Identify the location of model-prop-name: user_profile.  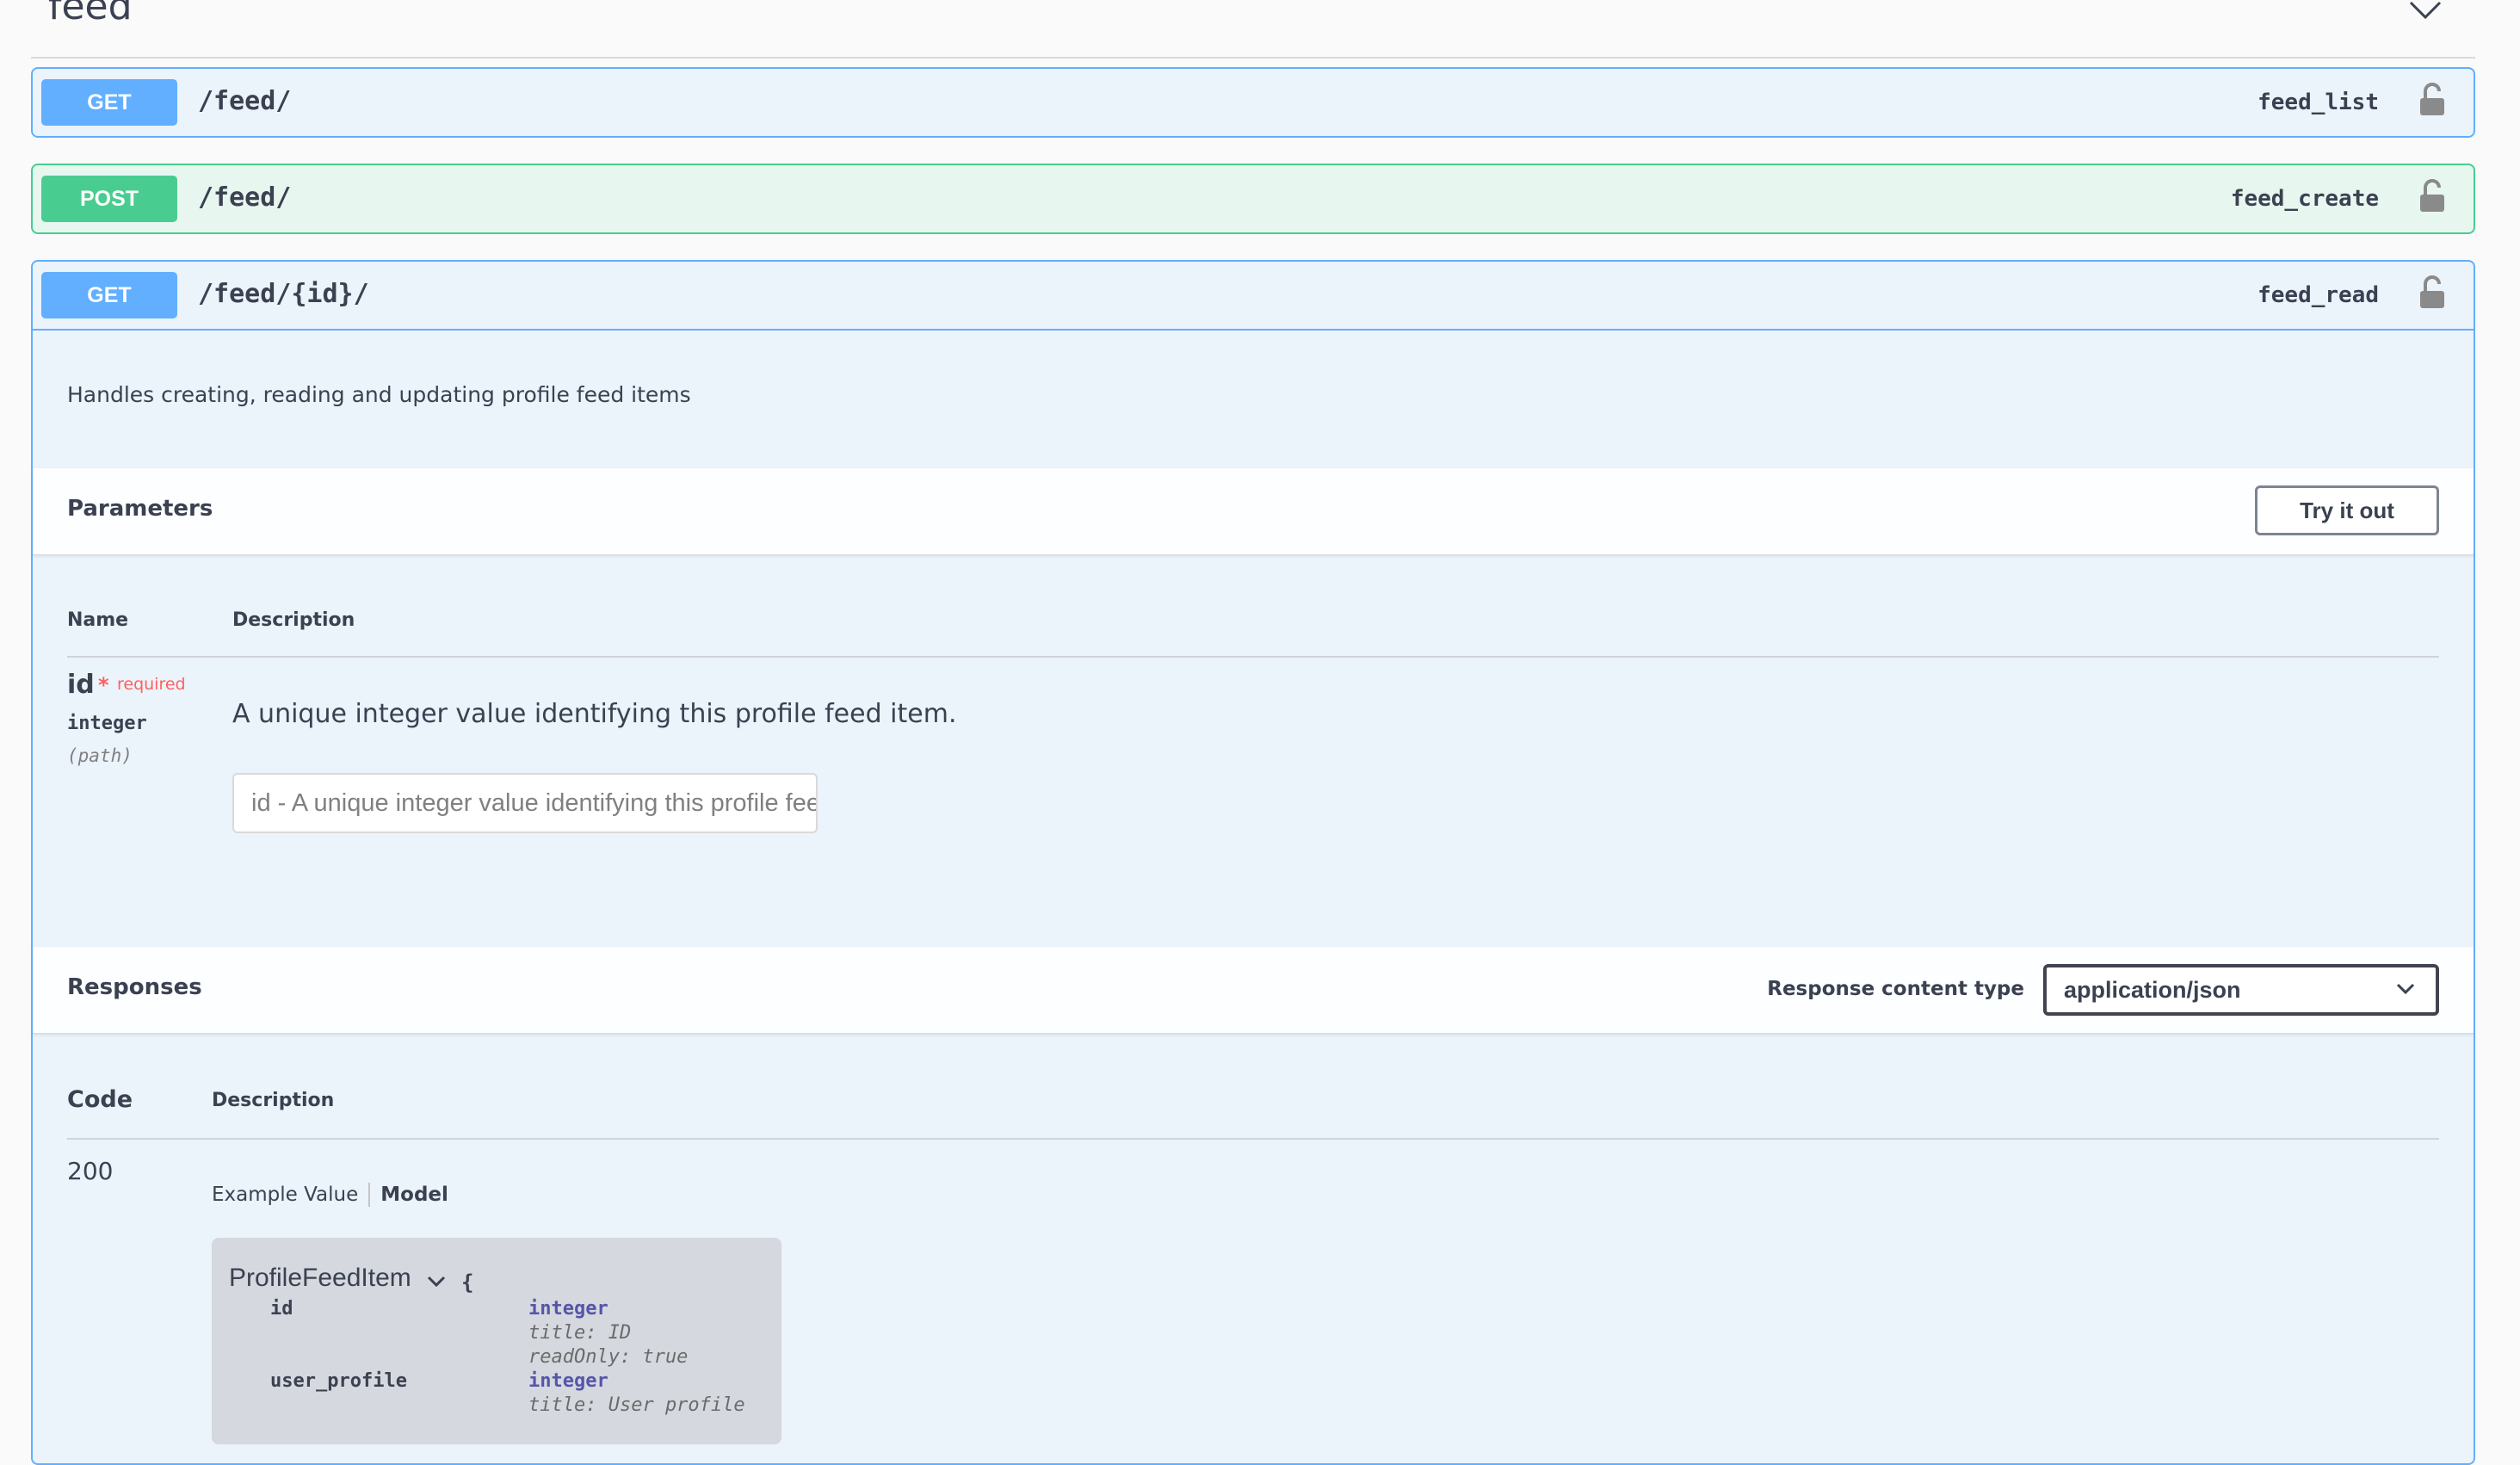
(339, 1381).